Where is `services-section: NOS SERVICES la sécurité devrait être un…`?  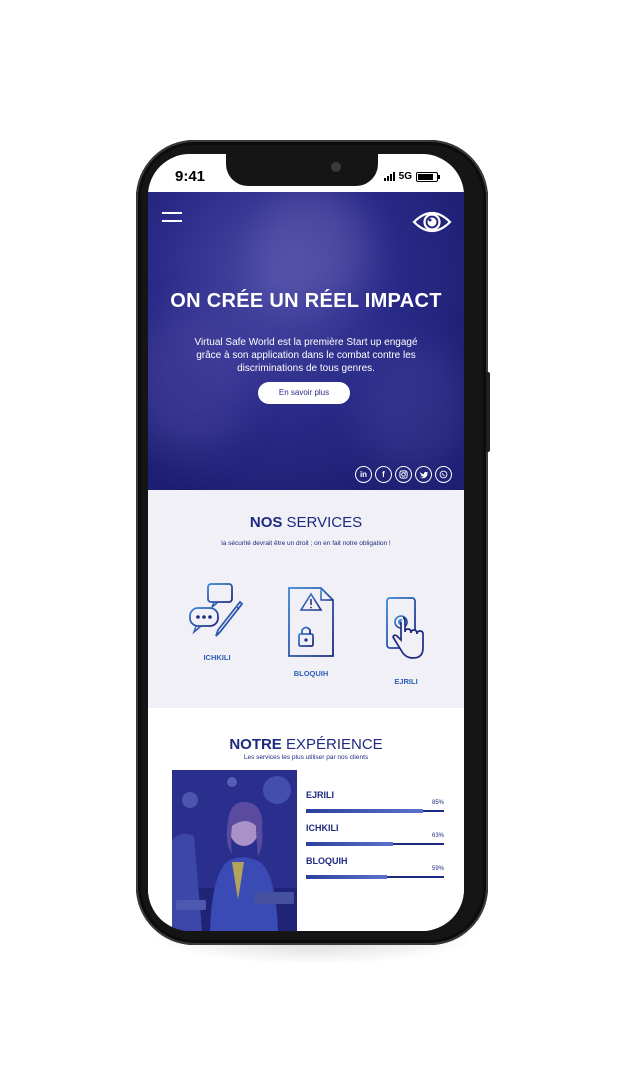
services-section: NOS SERVICES la sécurité devrait être un… is located at coordinates (306, 599).